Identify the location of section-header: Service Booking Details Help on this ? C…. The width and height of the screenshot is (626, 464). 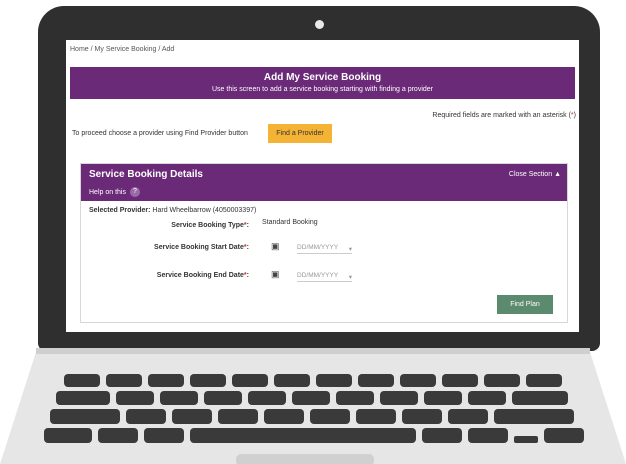
(324, 182).